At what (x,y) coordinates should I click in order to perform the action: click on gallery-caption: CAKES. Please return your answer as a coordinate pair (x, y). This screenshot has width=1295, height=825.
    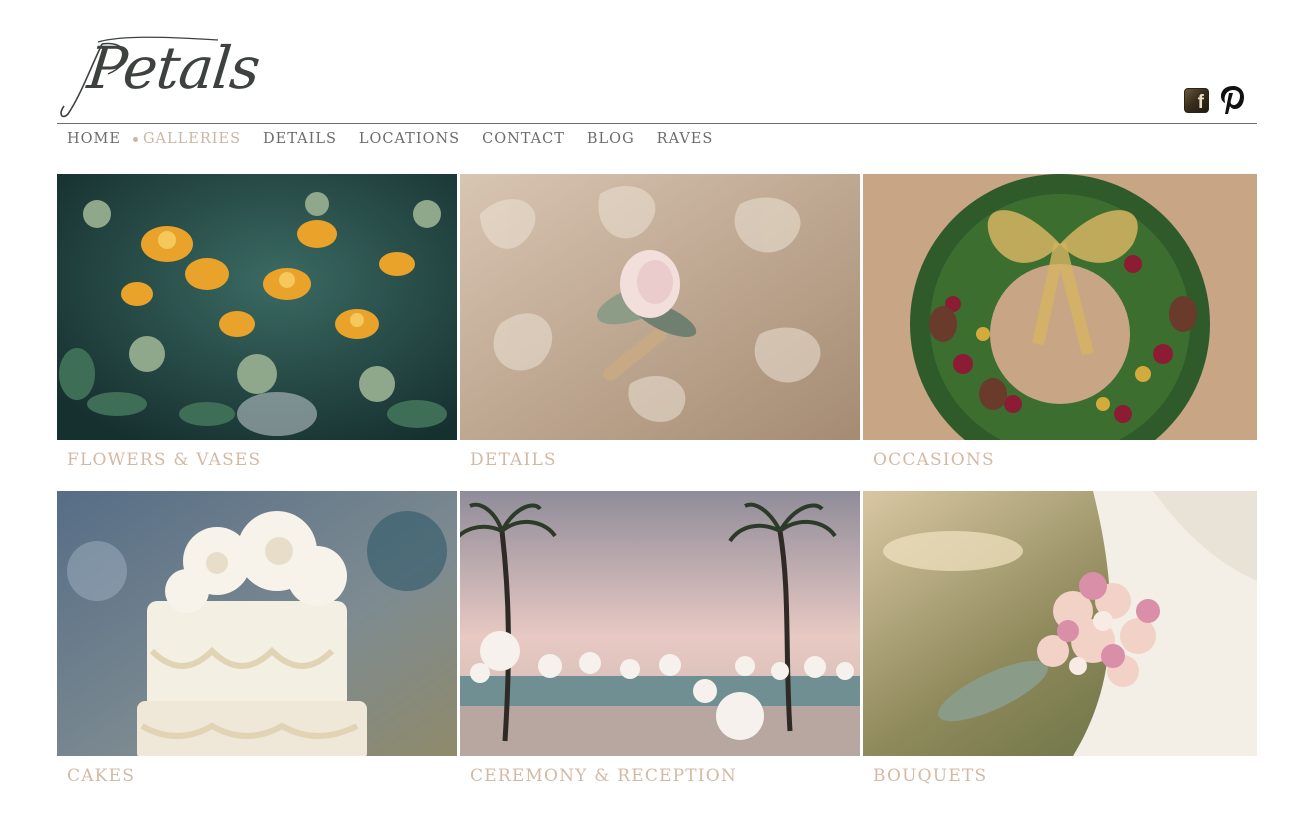
    Looking at the image, I should click on (101, 776).